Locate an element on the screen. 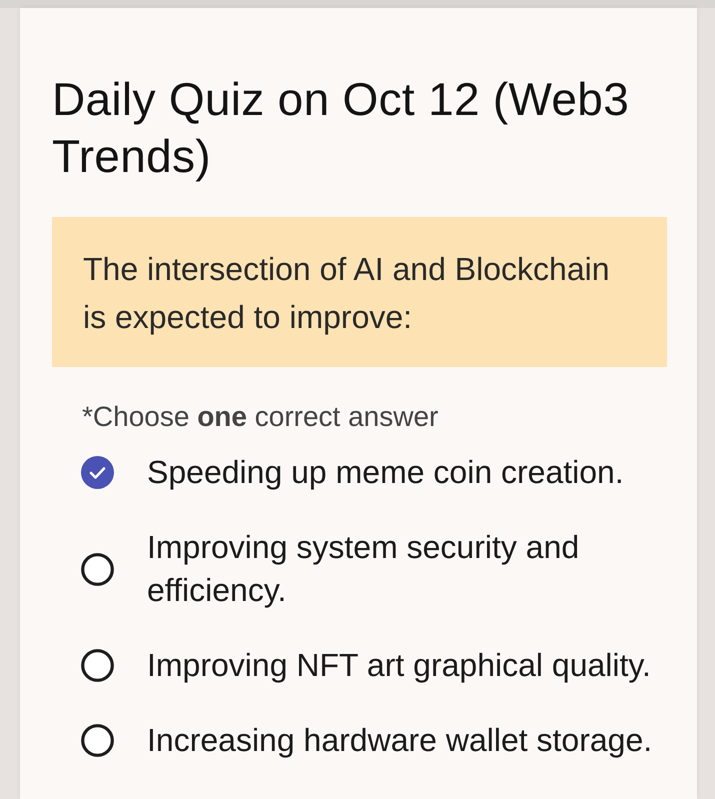 The width and height of the screenshot is (715, 799). option-label: Speeding up meme coin creation. is located at coordinates (385, 472).